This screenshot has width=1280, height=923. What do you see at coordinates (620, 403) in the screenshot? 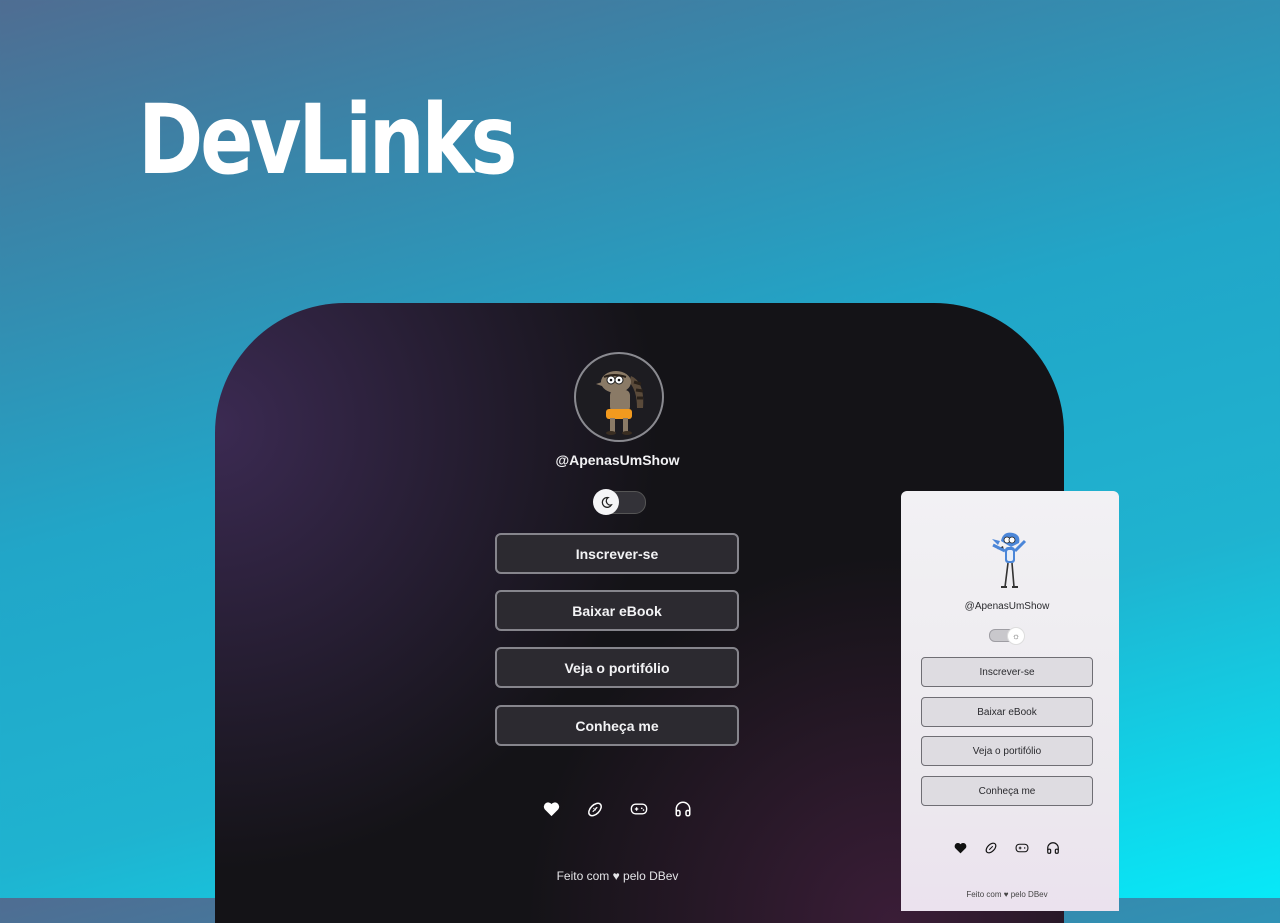
I see `raccoon-avatar-icon` at bounding box center [620, 403].